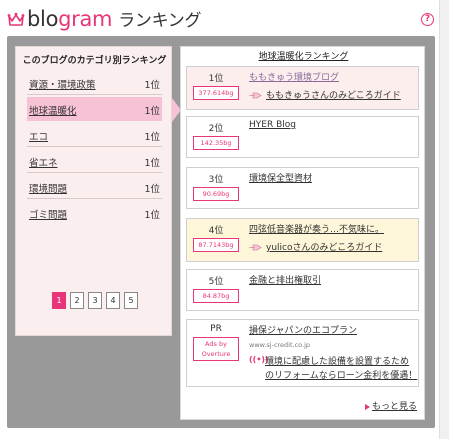 The width and height of the screenshot is (449, 439). Describe the element at coordinates (294, 76) in the screenshot. I see `entry-title-link: ももきゅう環境ブログ` at that location.